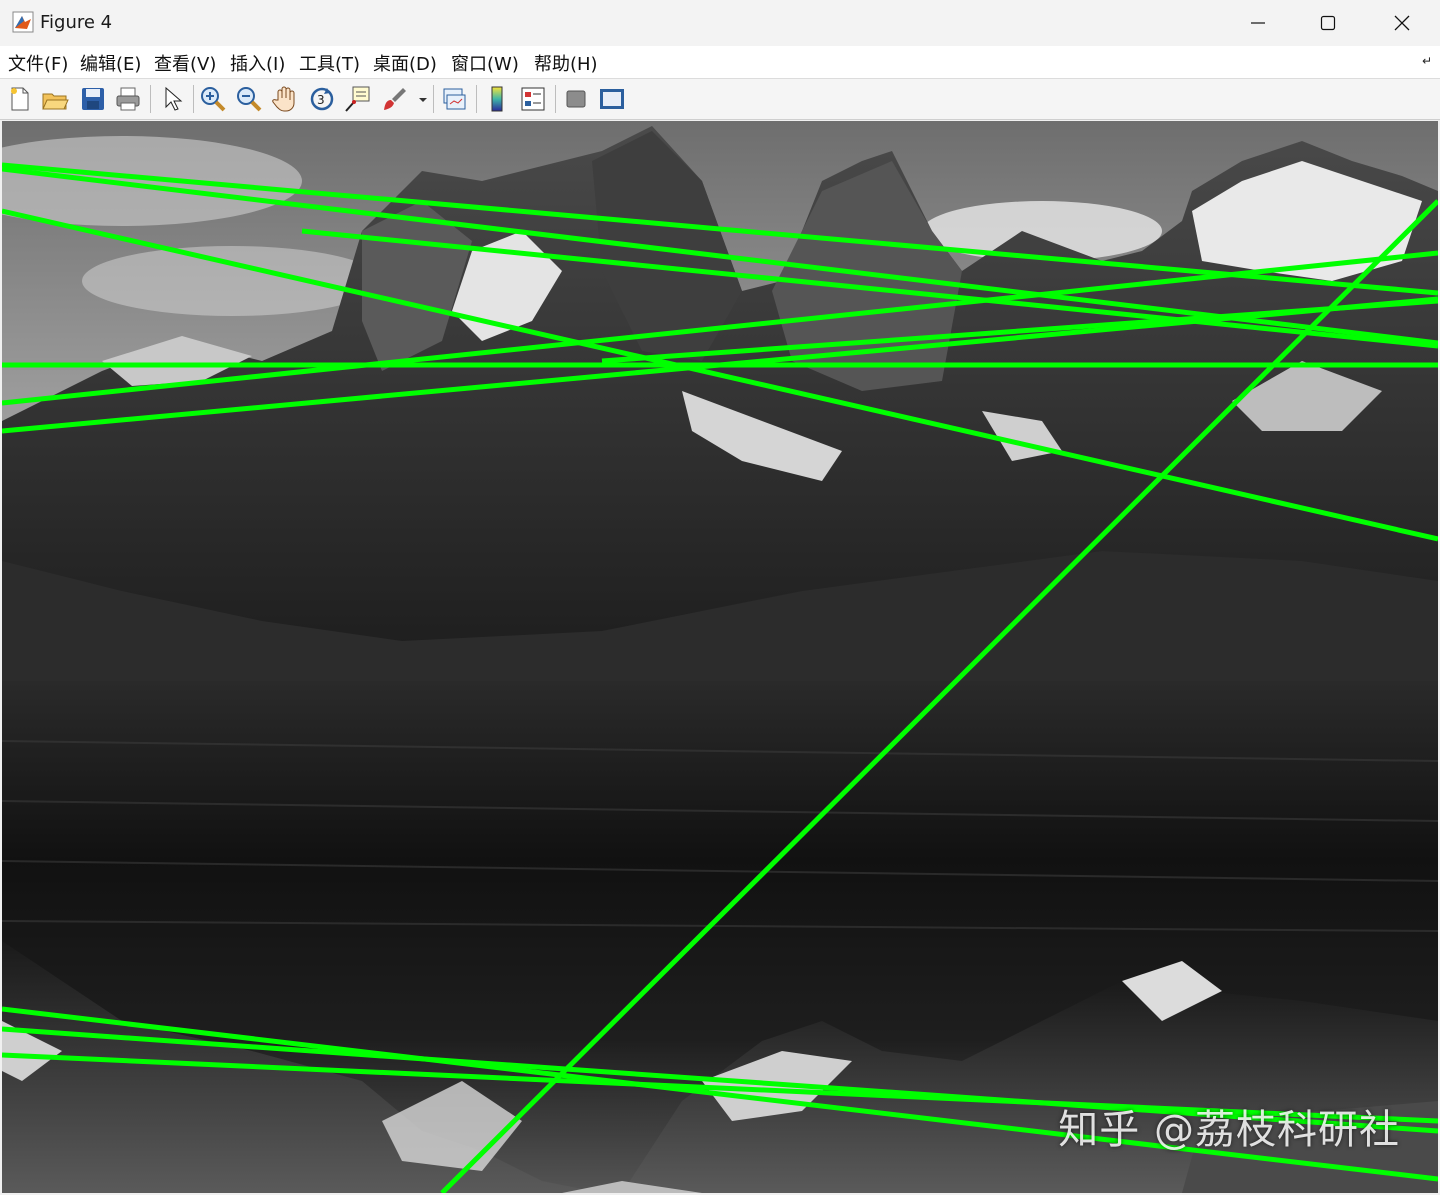 This screenshot has height=1195, width=1440. Describe the element at coordinates (1427, 61) in the screenshot. I see `dock-arrow-icon: ↵` at that location.